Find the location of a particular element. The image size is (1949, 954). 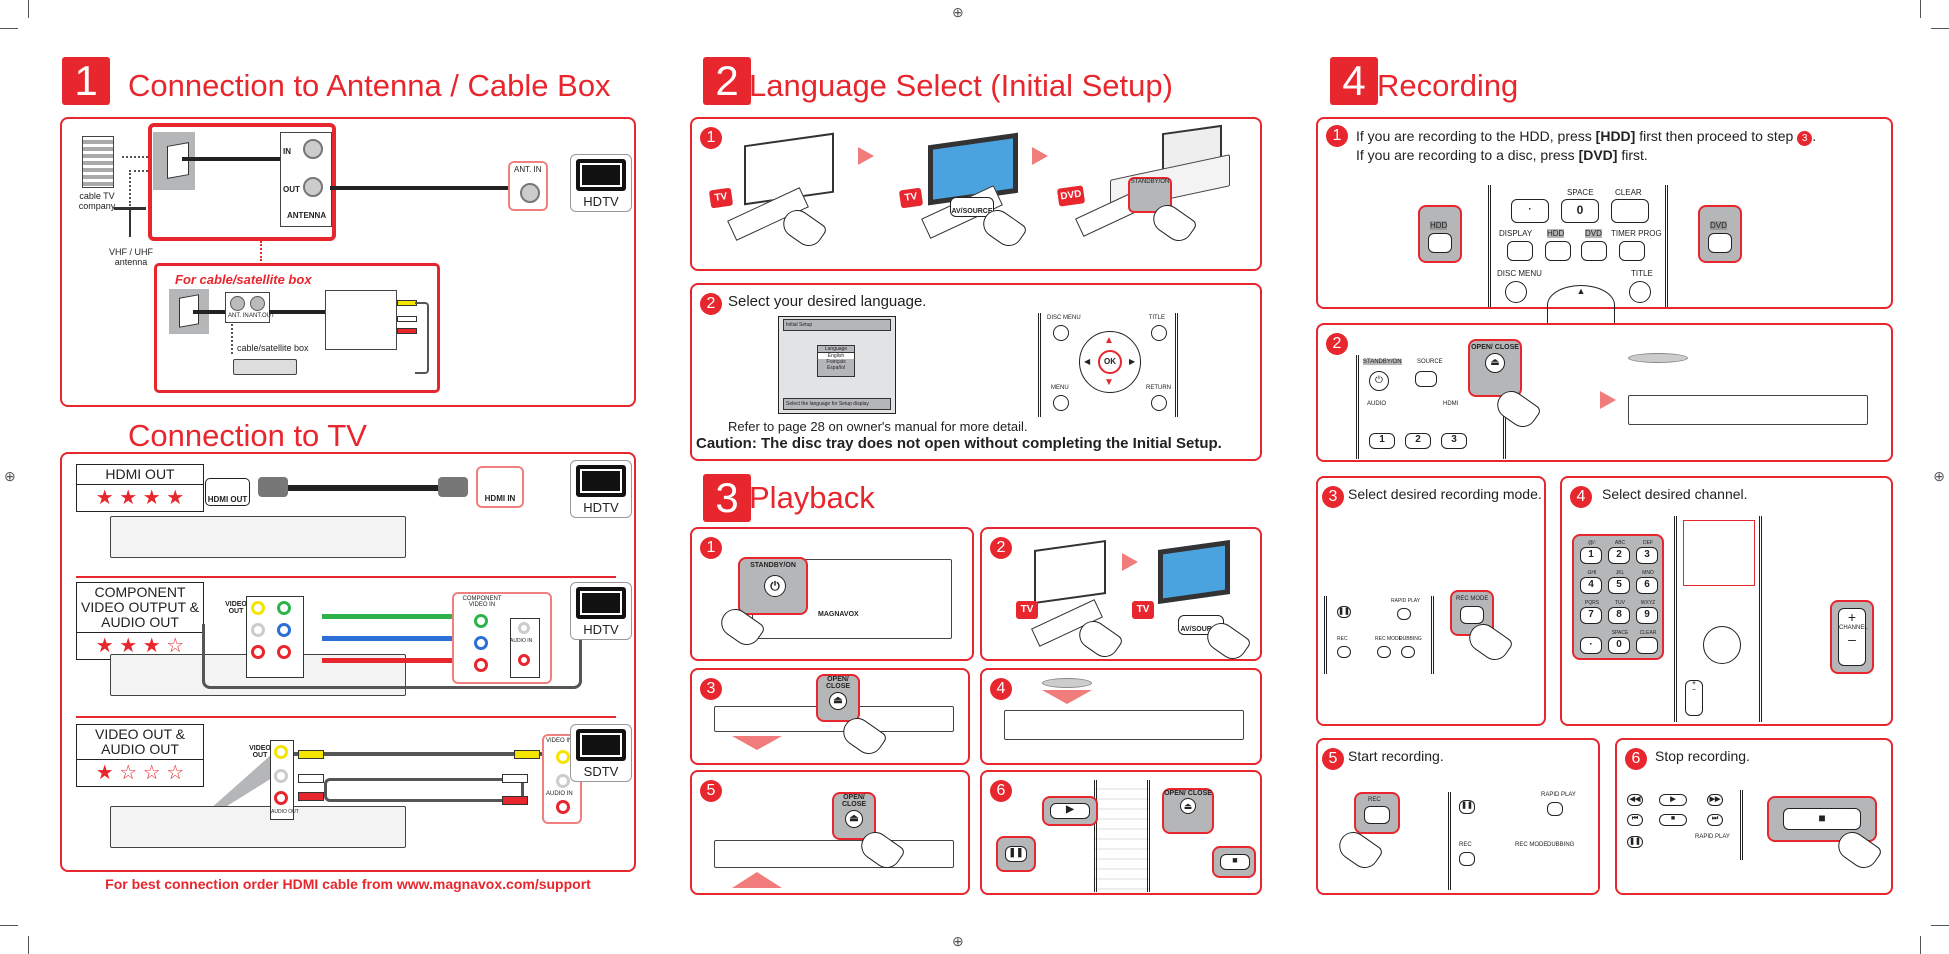

rating-heading: HDMI OUT is located at coordinates (140, 475).